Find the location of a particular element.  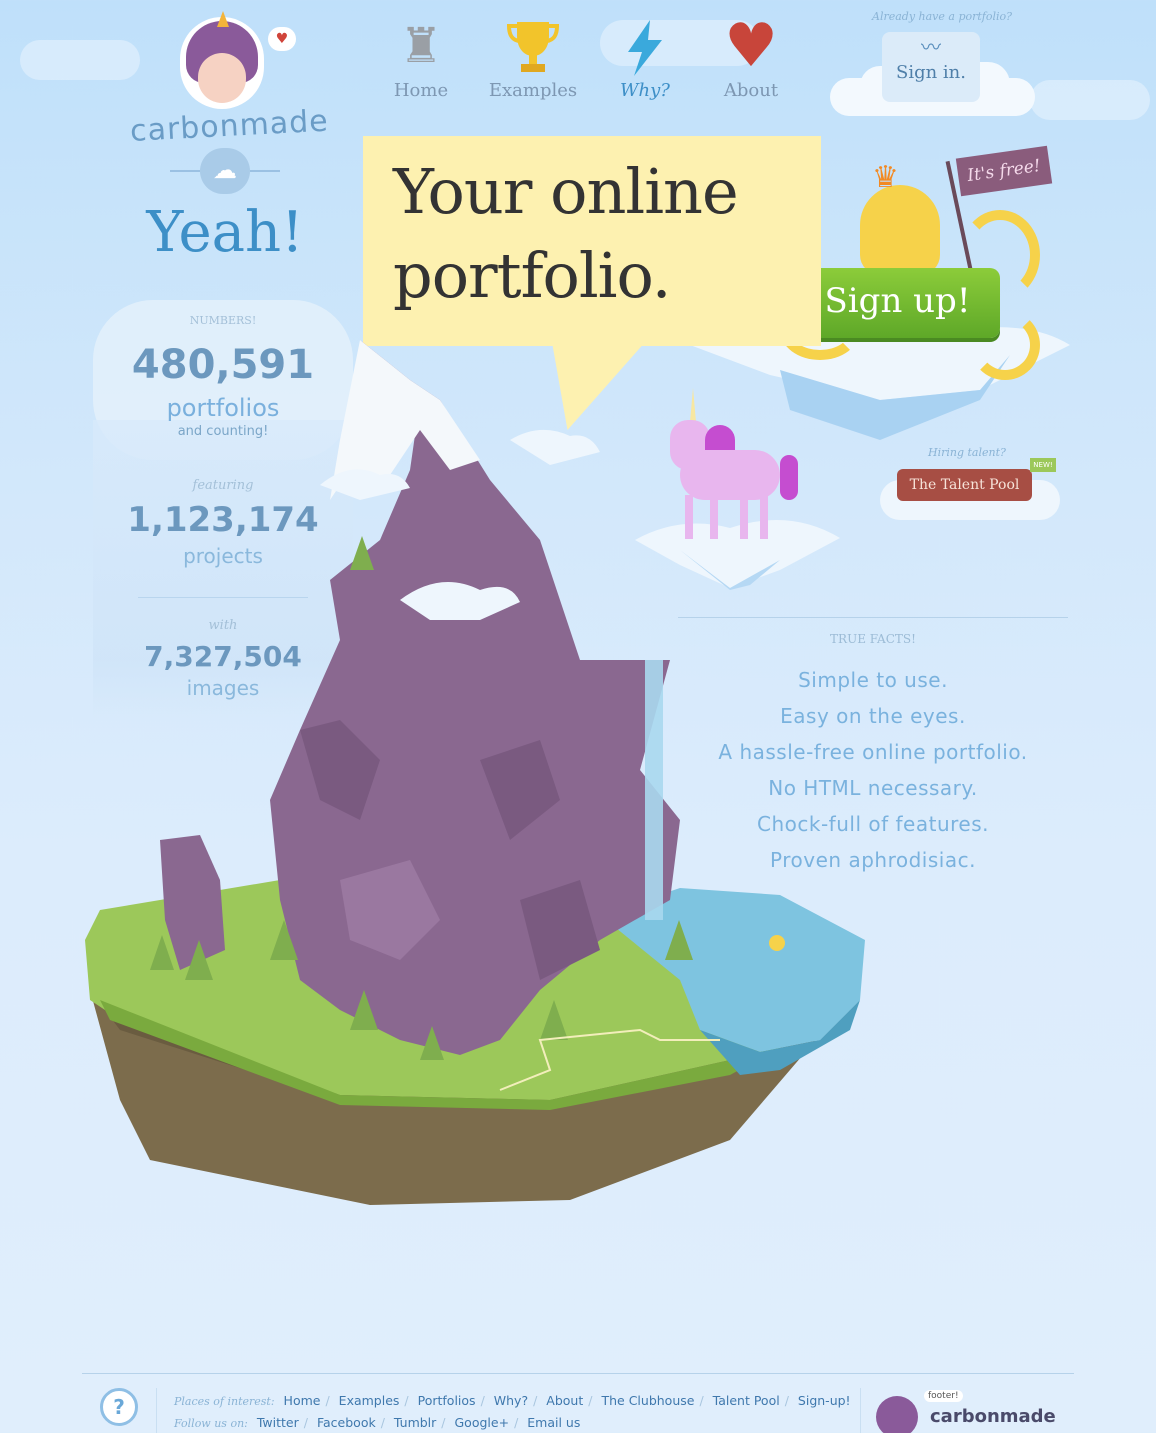

footer-link-googleplus: Google+ is located at coordinates (482, 1422).